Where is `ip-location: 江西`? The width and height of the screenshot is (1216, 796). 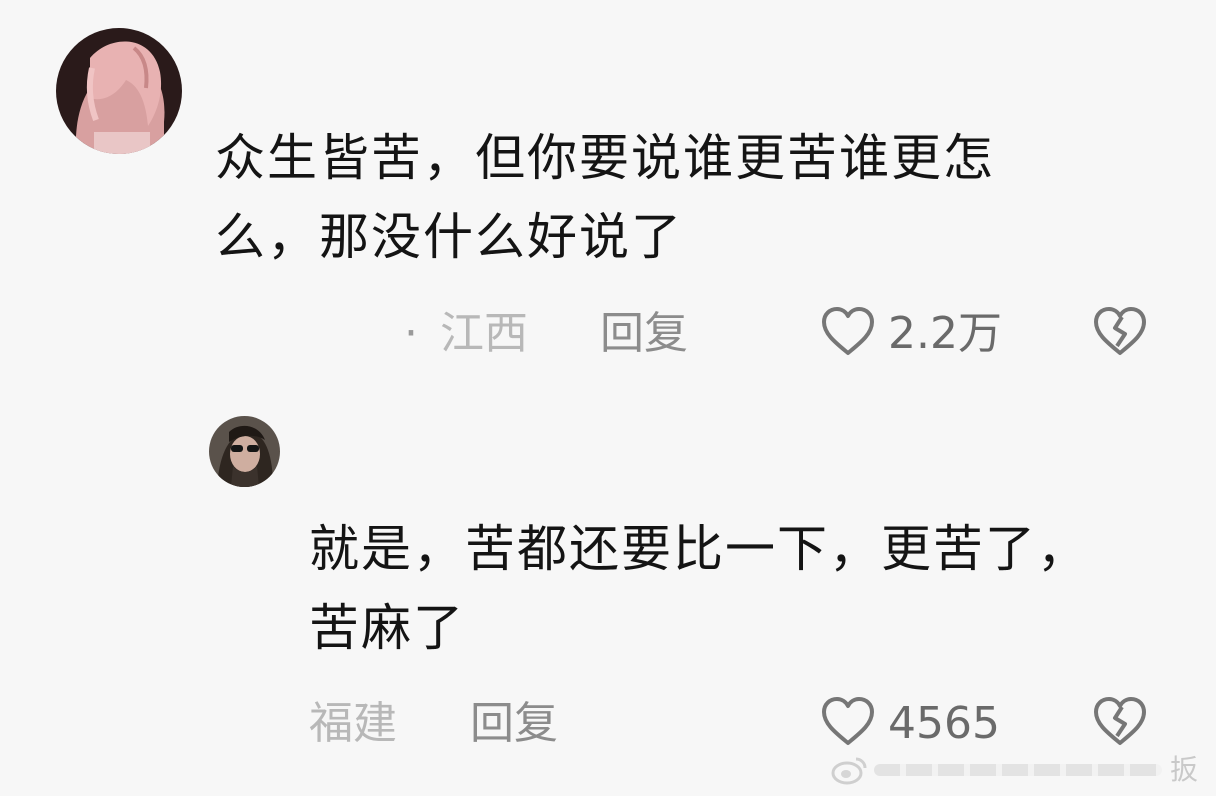
ip-location: 江西 is located at coordinates (484, 333).